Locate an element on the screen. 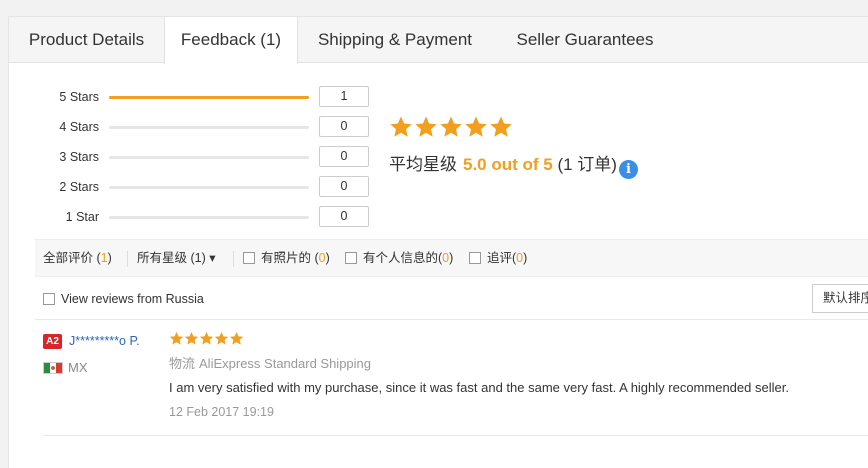 The image size is (868, 468). shipping-method: AliExpress Standard Shipping is located at coordinates (285, 363).